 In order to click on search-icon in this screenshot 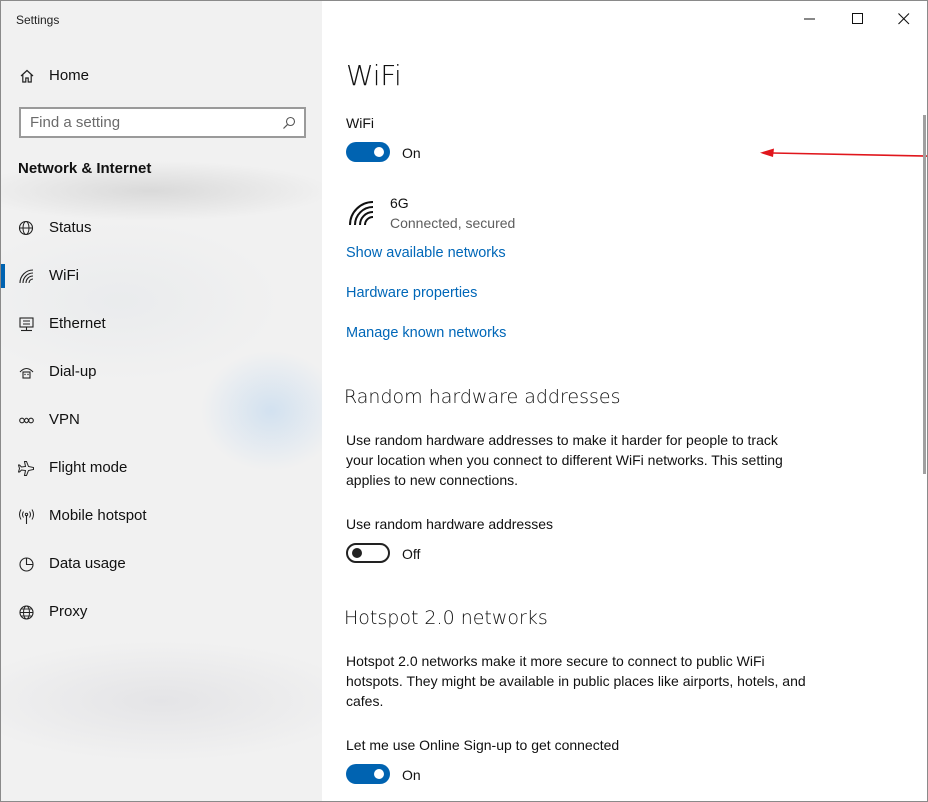, I will do `click(289, 123)`.